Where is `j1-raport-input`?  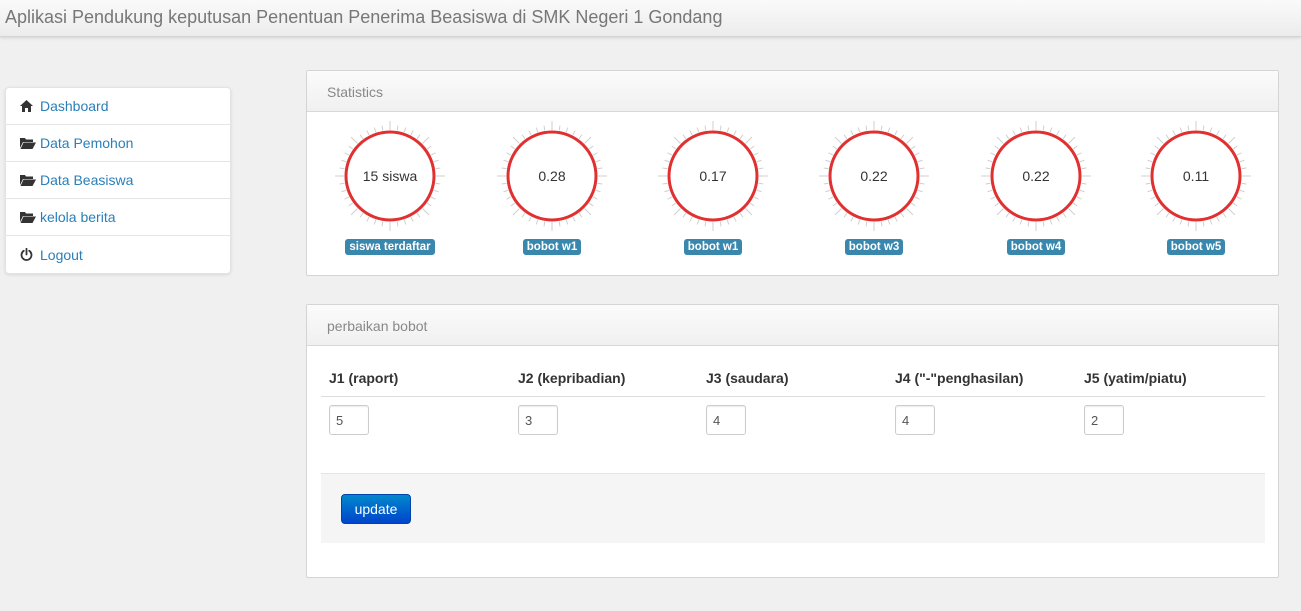 j1-raport-input is located at coordinates (349, 420).